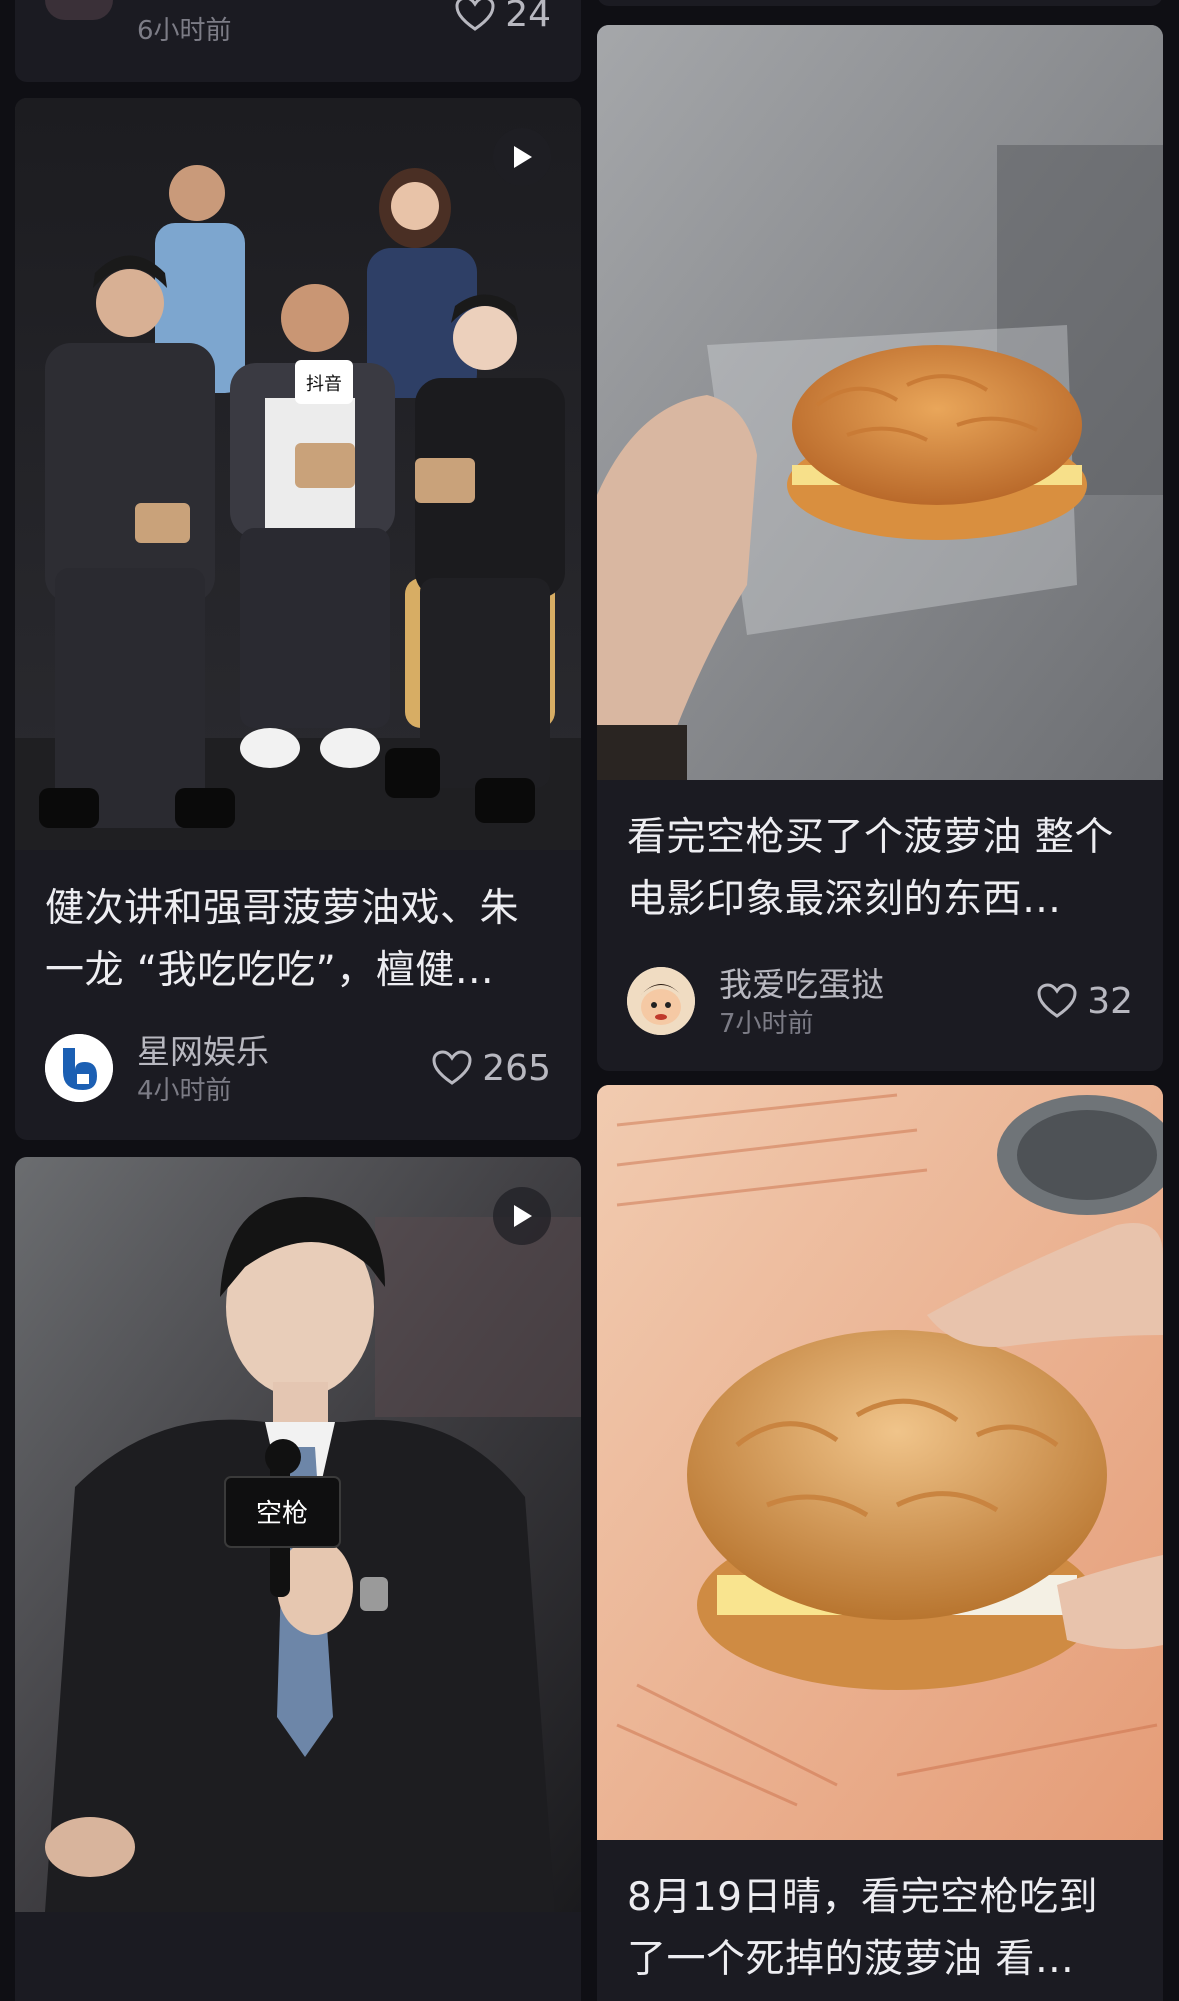 Image resolution: width=1179 pixels, height=2001 pixels. Describe the element at coordinates (282, 1514) in the screenshot. I see `mic-label: 空枪` at that location.